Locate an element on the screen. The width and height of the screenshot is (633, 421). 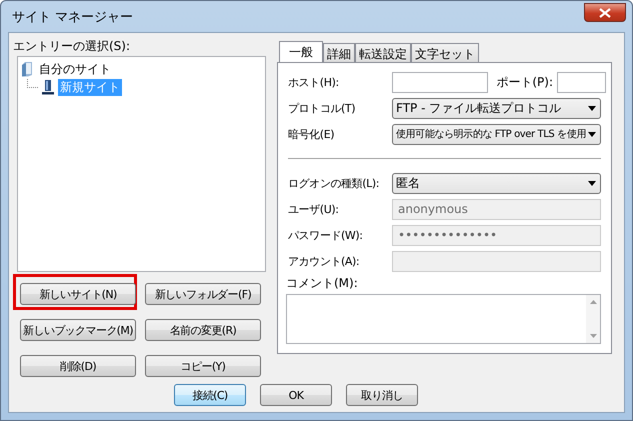
tab: 文字セット is located at coordinates (445, 52).